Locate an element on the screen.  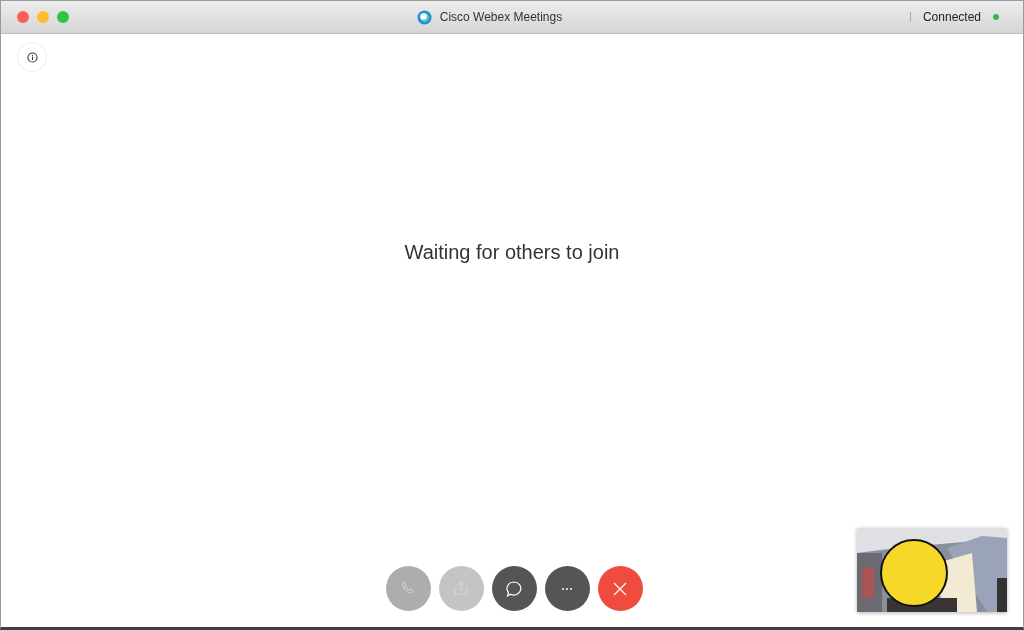
info-button is located at coordinates (32, 57).